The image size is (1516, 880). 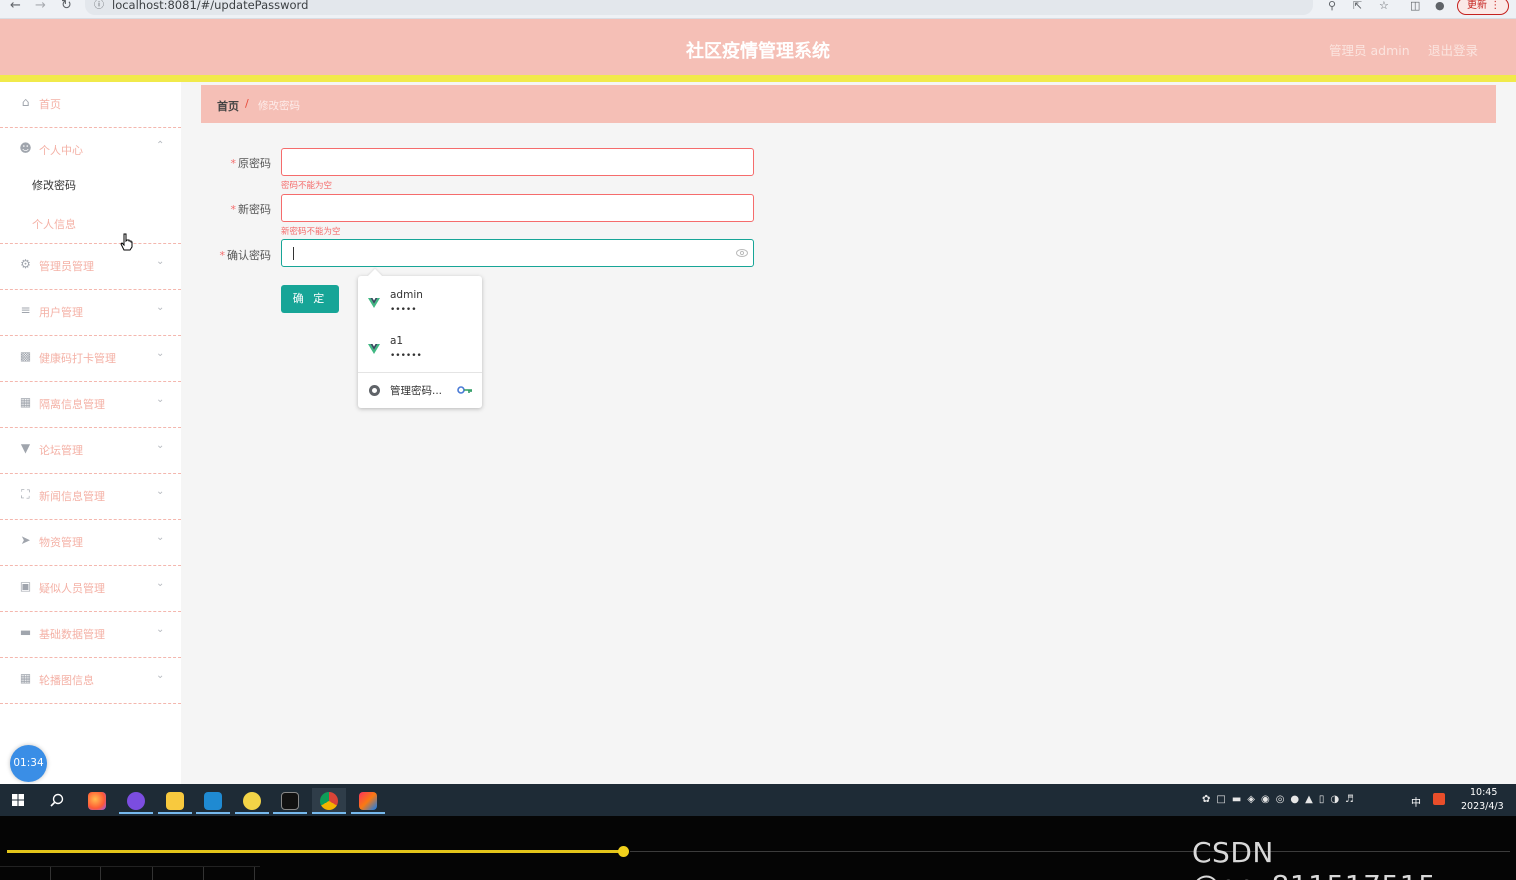 I want to click on required-mark: *, so click(x=233, y=163).